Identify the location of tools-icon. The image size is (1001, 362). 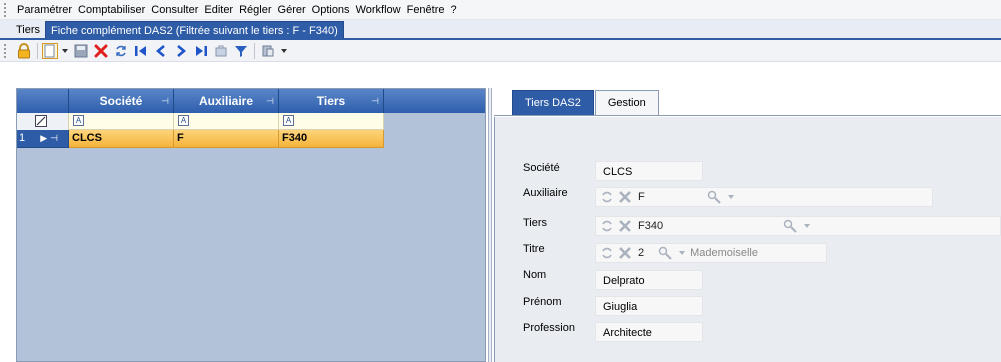
(268, 51).